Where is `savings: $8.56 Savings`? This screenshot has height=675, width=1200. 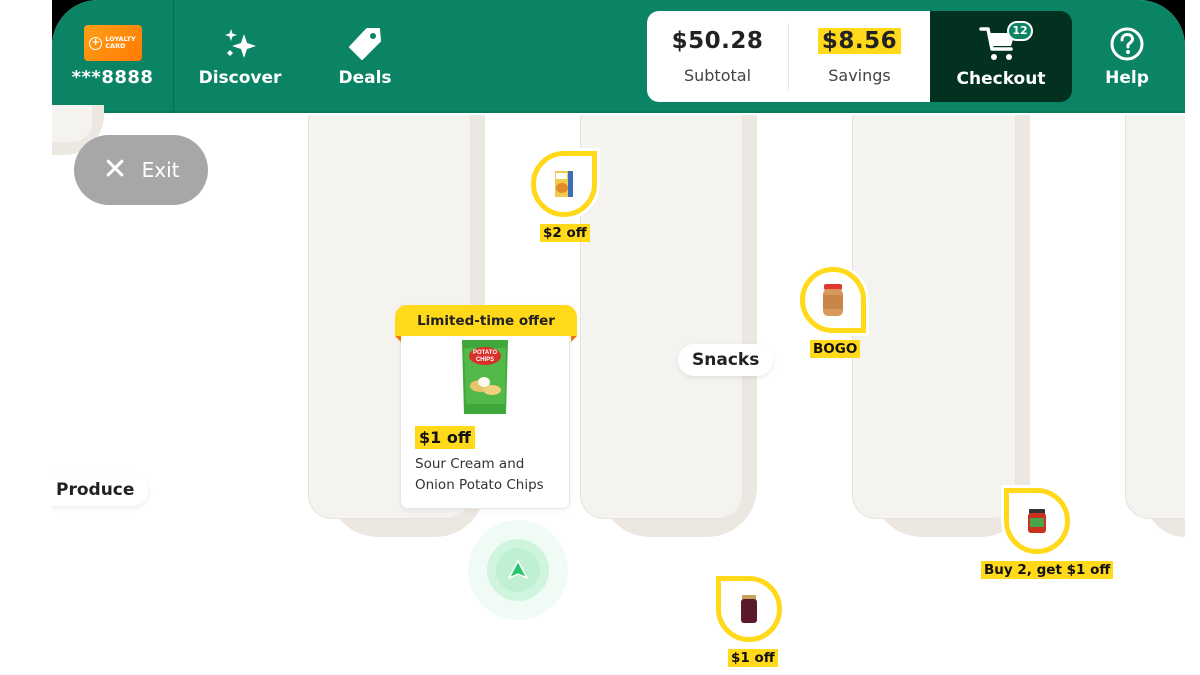
savings: $8.56 Savings is located at coordinates (859, 56).